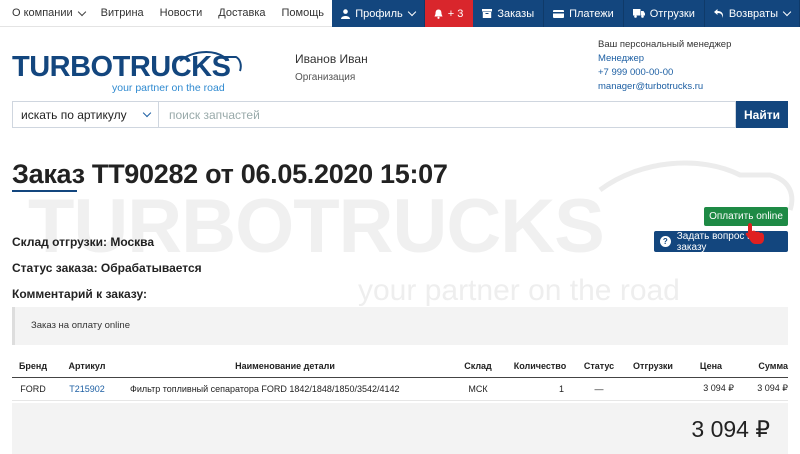 This screenshot has width=800, height=454. Describe the element at coordinates (122, 13) in the screenshot. I see `nav-showcase: Витрина` at that location.